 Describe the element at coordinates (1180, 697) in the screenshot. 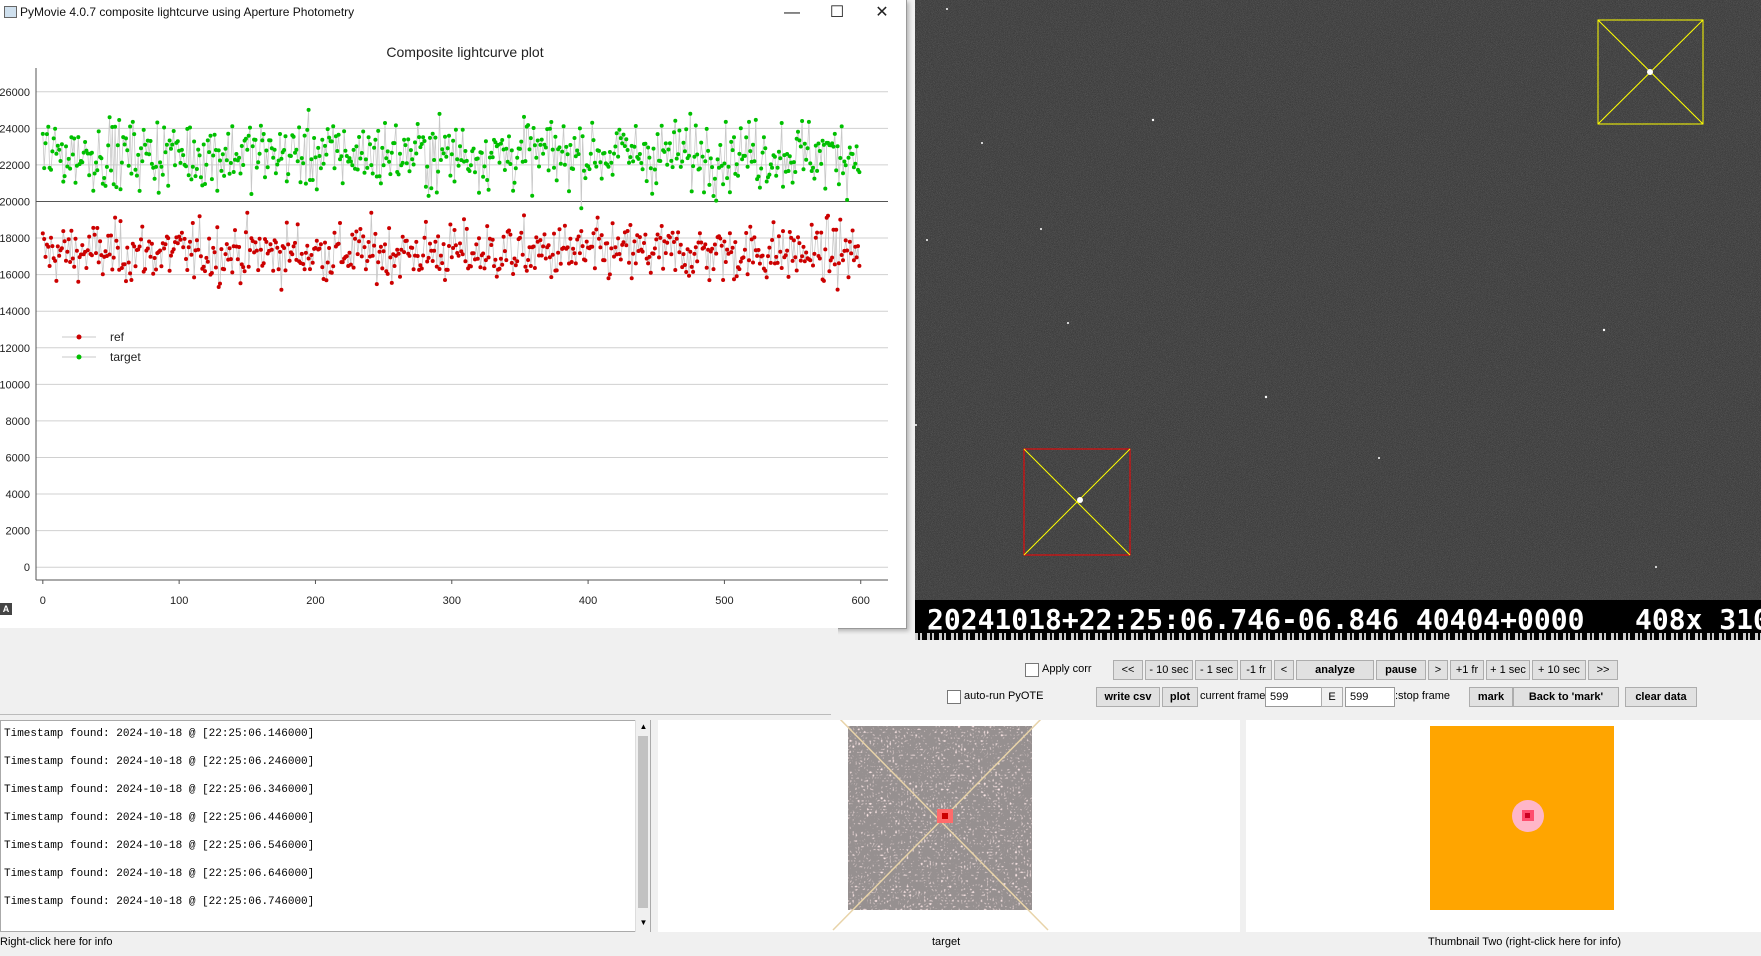

I see `plot-button: plot` at that location.